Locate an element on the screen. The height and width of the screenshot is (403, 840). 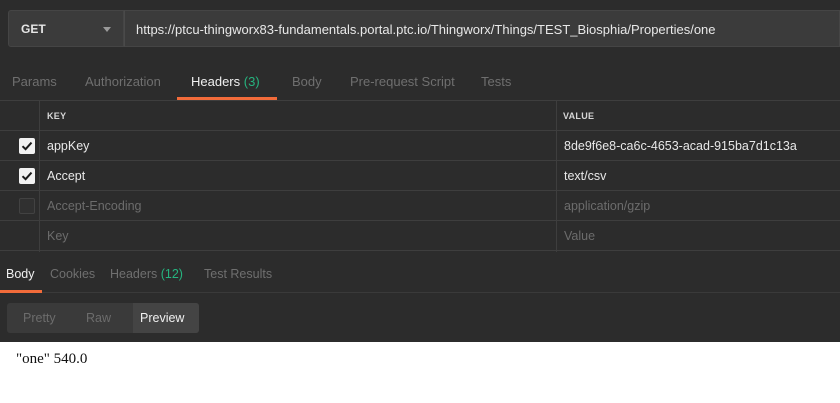
response-preview-text: "one" 540.0 is located at coordinates (52, 359).